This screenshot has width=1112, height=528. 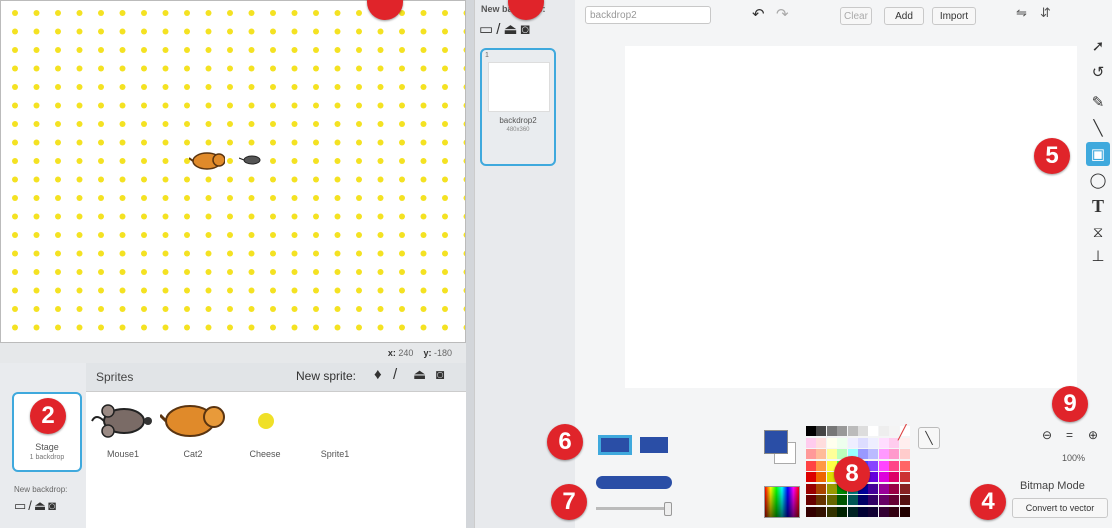 I want to click on image-library-icon: ▭, so click(x=21, y=505).